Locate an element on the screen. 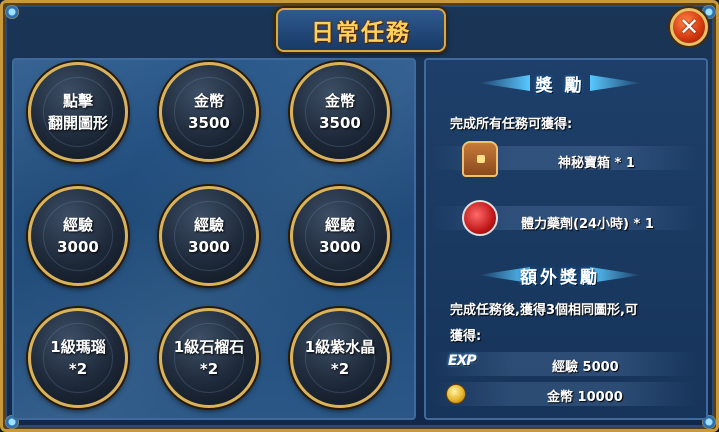  task-orb: 1級紫水晶 *2 is located at coordinates (340, 358).